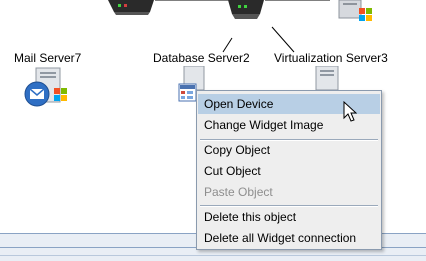  Describe the element at coordinates (350, 111) in the screenshot. I see `mouse-cursor-icon` at that location.